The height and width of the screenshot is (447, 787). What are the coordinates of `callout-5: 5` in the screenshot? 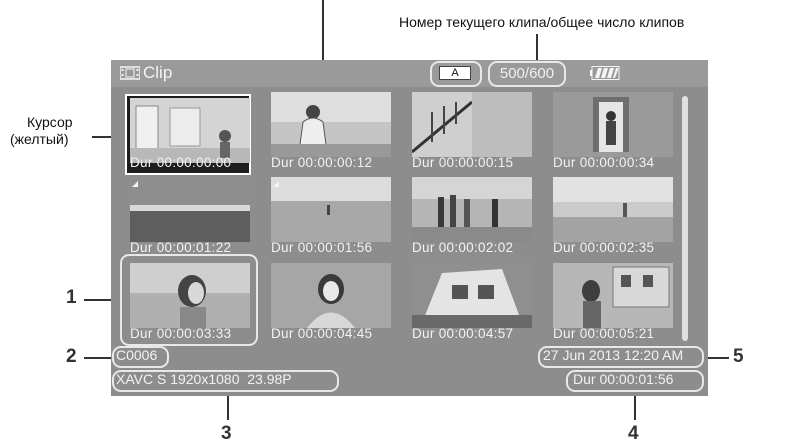 It's located at (738, 356).